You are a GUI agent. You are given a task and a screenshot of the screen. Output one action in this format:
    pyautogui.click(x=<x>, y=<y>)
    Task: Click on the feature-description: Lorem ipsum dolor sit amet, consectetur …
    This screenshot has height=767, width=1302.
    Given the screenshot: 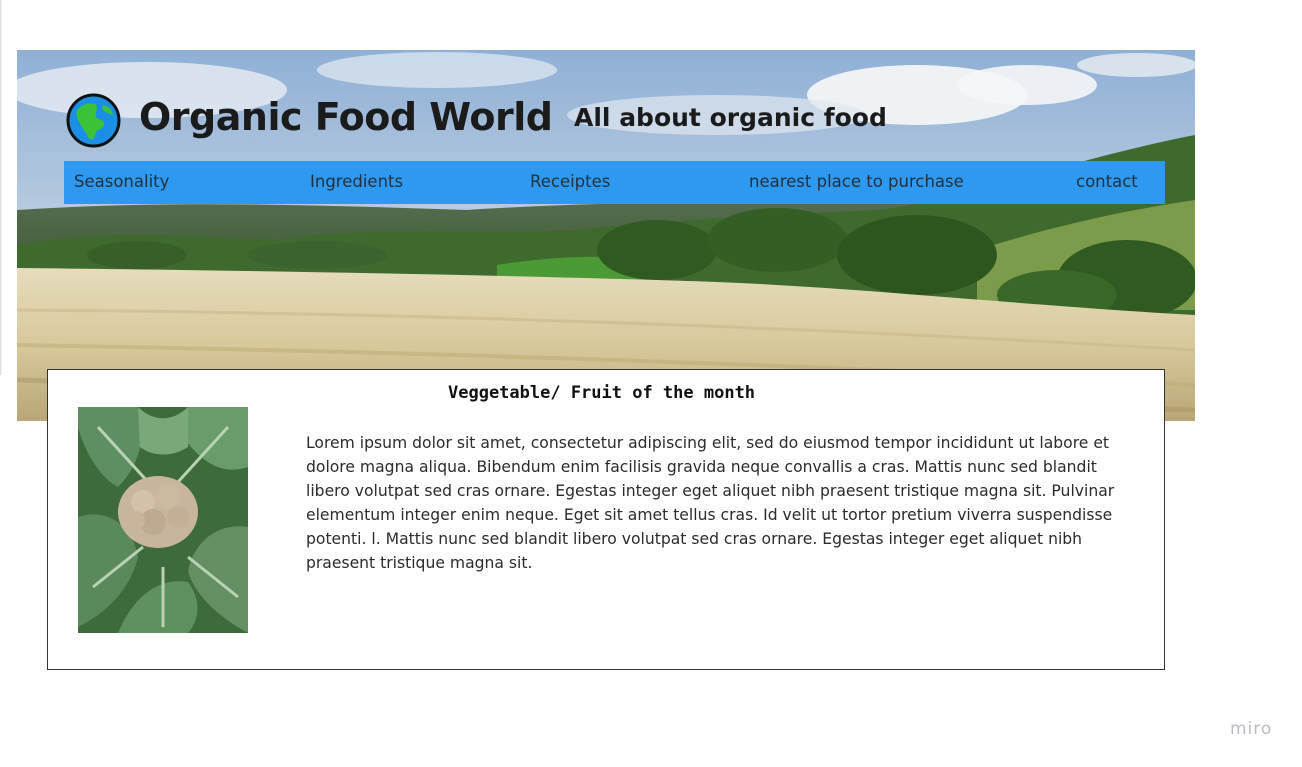 What is the action you would take?
    pyautogui.click(x=710, y=502)
    